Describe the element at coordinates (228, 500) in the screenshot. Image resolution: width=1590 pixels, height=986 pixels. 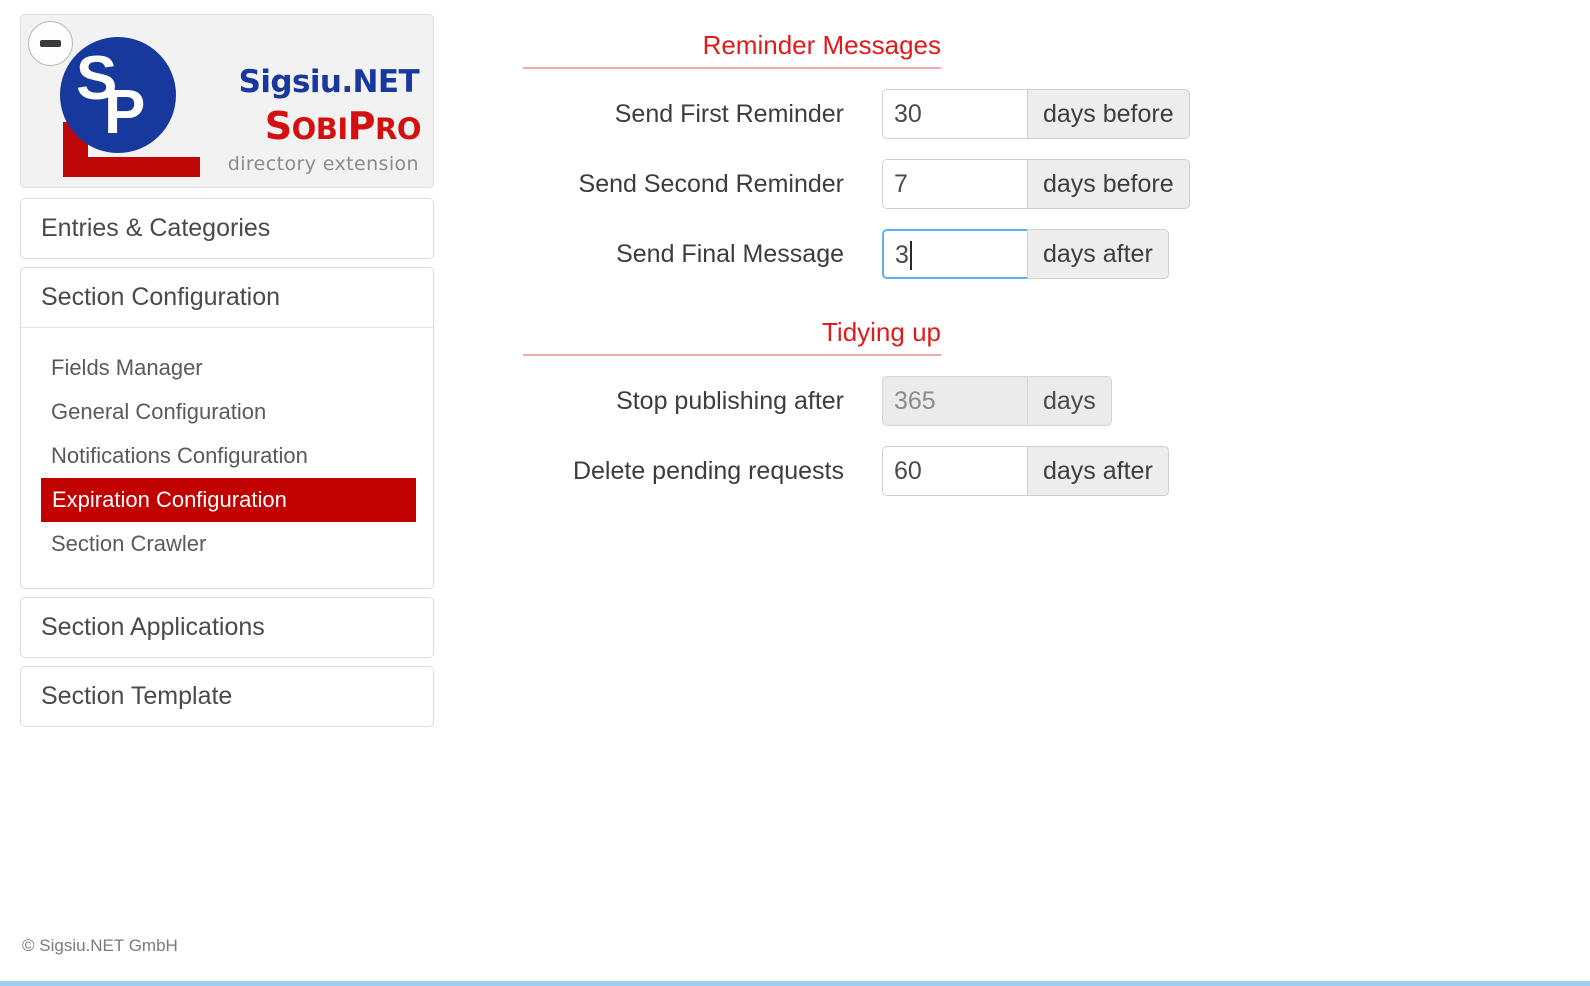
I see `sidebar-item-expiration-configuration: Expiration Configuration` at that location.